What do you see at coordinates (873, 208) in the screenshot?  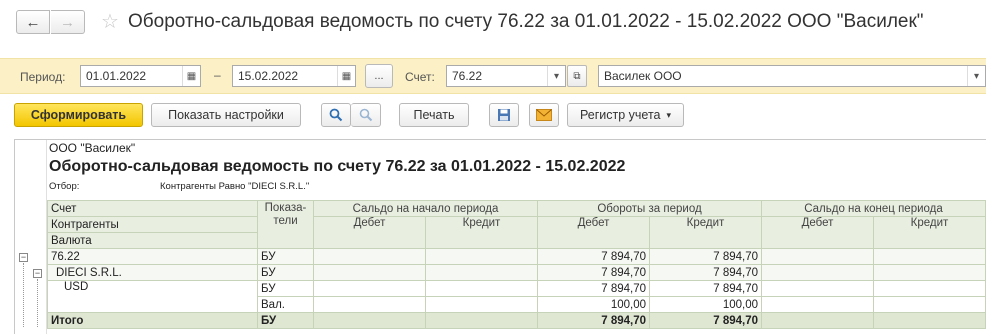 I see `header-closing-balance: Сальдо на конец периода` at bounding box center [873, 208].